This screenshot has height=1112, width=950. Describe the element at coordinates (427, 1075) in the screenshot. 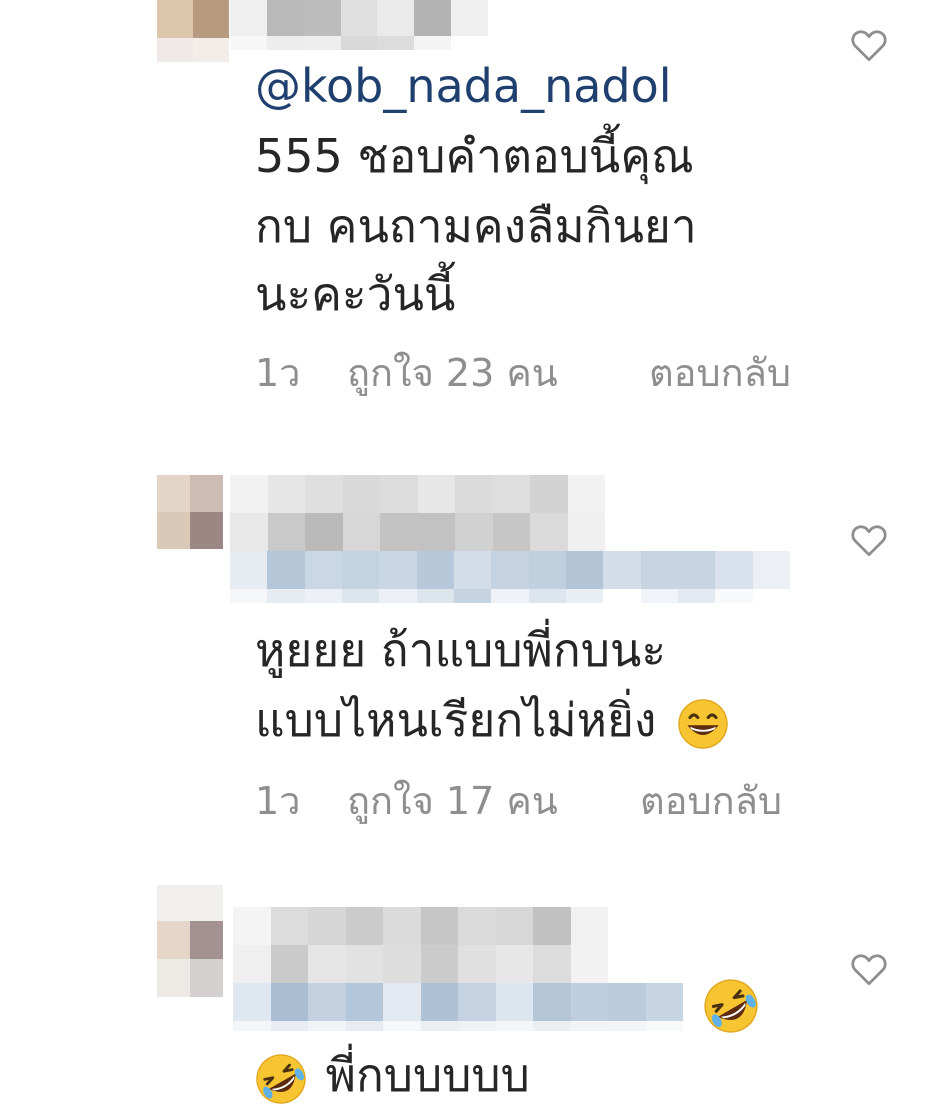

I see `comment-text: พี่กบบบบบ` at that location.